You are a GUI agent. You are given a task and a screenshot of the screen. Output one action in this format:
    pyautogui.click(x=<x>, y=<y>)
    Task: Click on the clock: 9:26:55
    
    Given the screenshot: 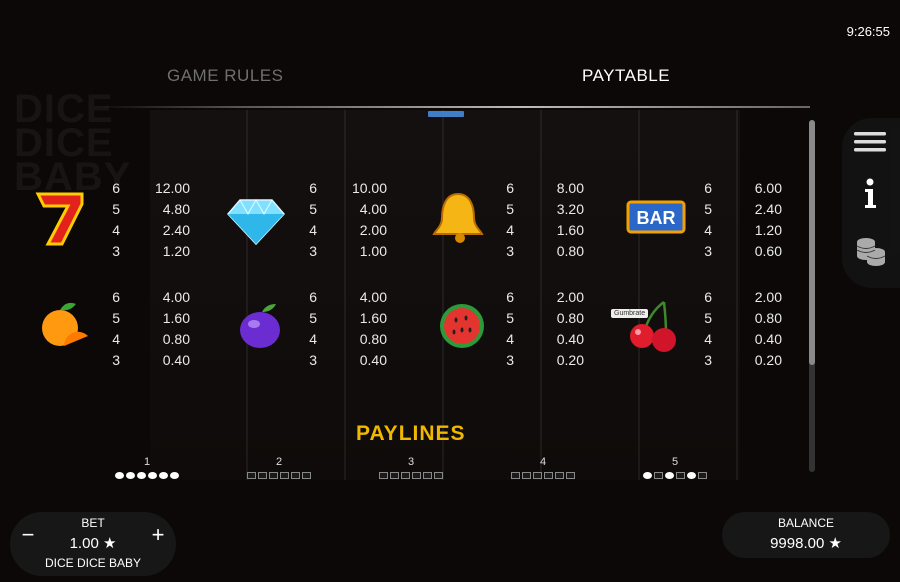 What is the action you would take?
    pyautogui.click(x=868, y=31)
    